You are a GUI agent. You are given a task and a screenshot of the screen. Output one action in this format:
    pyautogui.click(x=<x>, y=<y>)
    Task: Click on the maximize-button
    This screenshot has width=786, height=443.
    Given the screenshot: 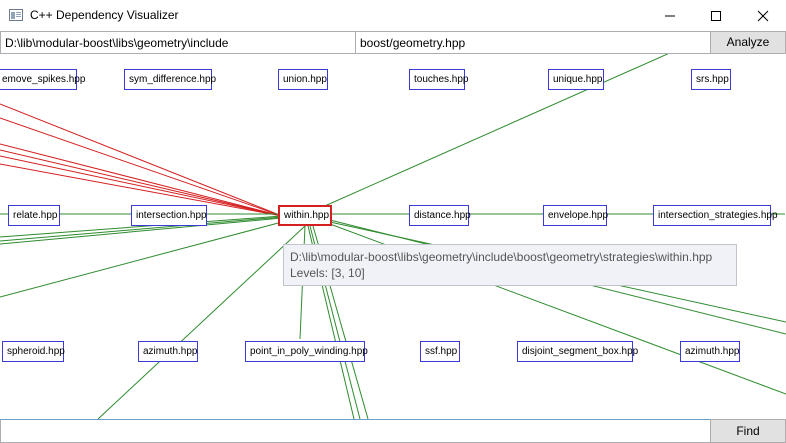 What is the action you would take?
    pyautogui.click(x=716, y=15)
    